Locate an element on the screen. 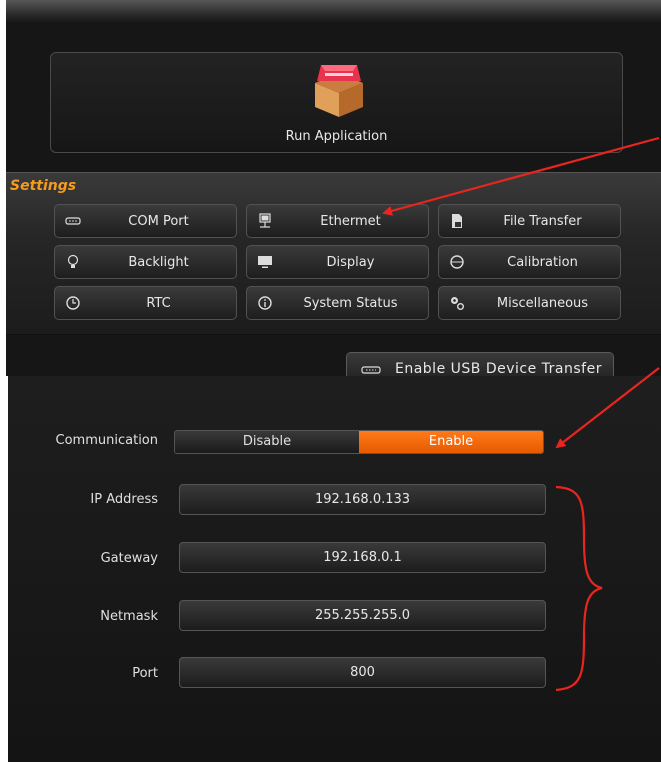  enable-usb-transfer-label: Enable USB Device Transfer is located at coordinates (498, 369).